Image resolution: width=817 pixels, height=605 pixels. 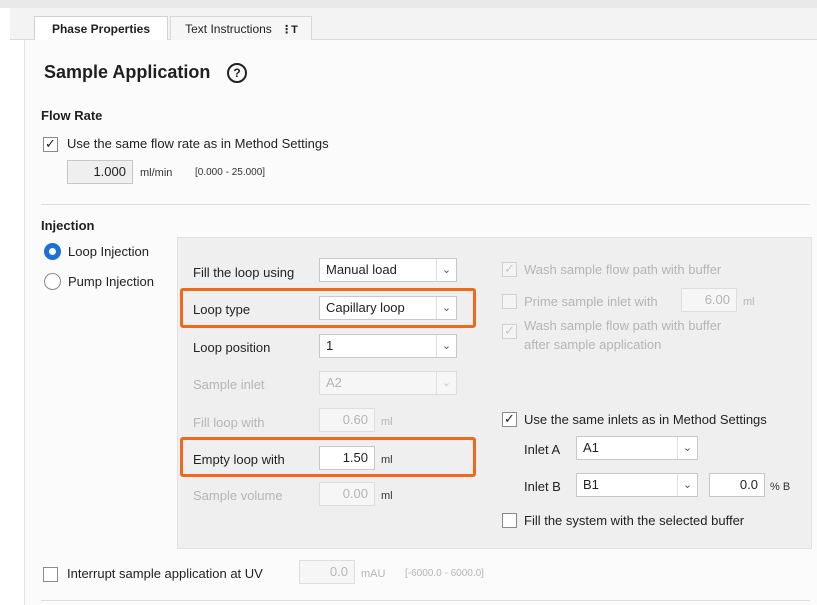 I want to click on prime-sample-inlet-label: Prime sample inlet with, so click(x=591, y=301).